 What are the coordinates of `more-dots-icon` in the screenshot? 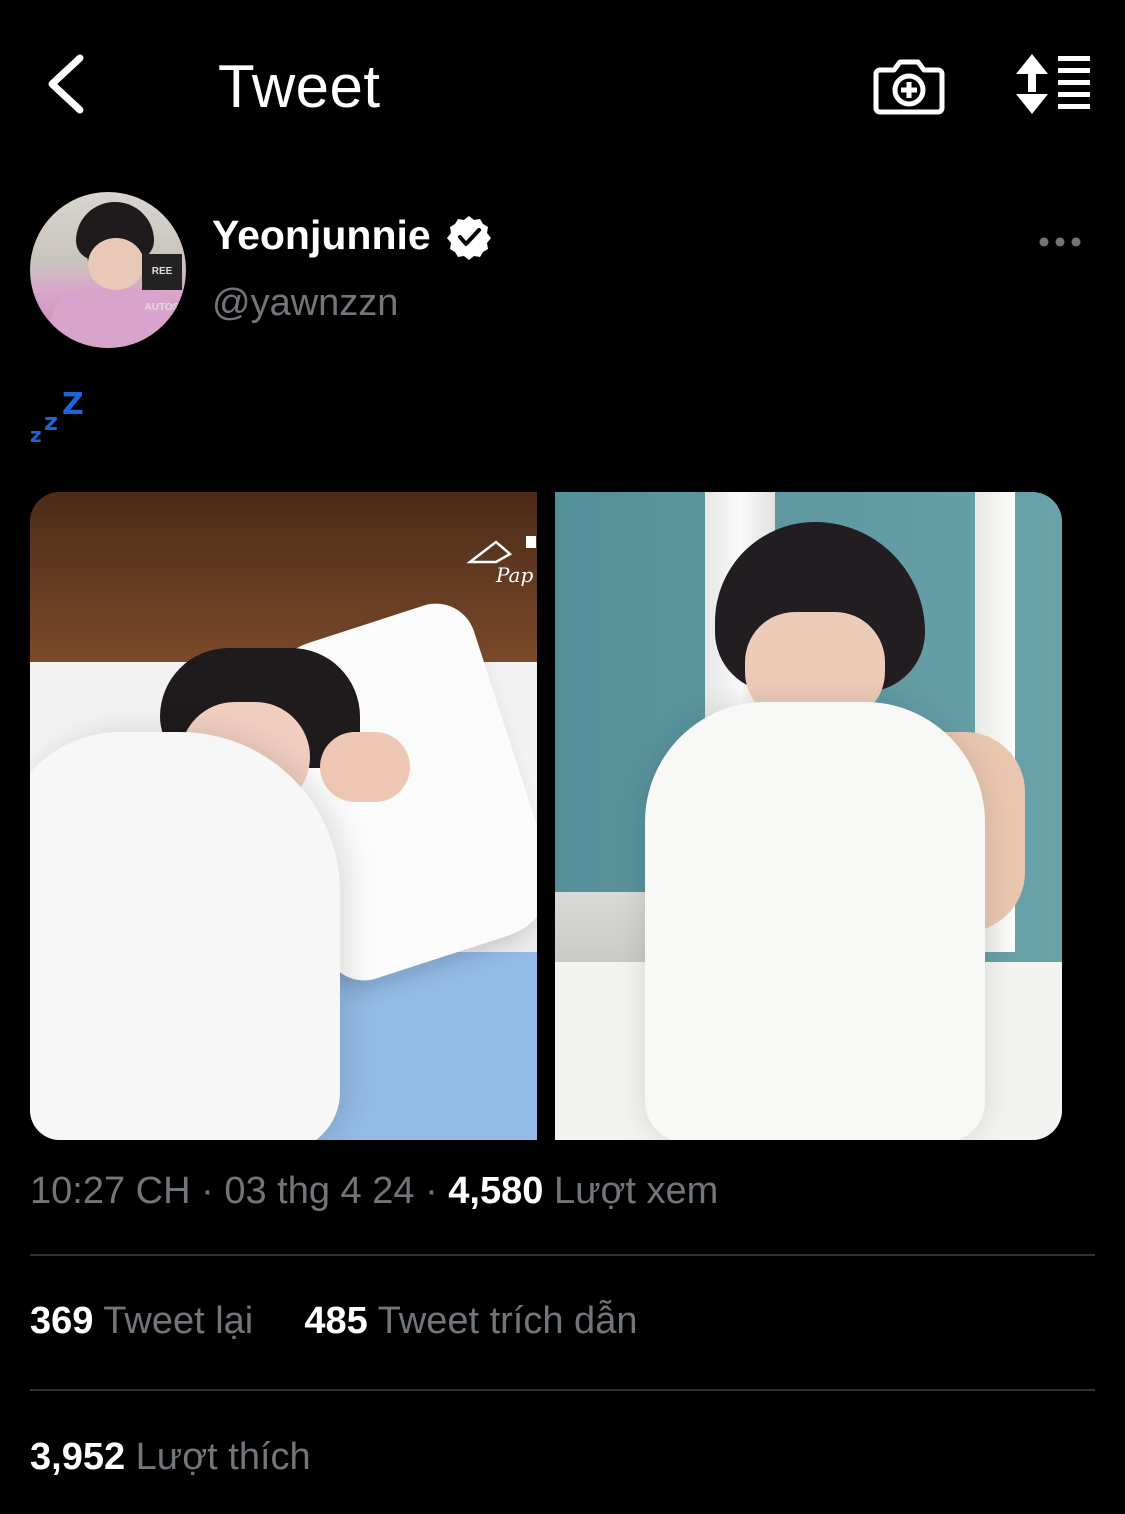 It's located at (1060, 242).